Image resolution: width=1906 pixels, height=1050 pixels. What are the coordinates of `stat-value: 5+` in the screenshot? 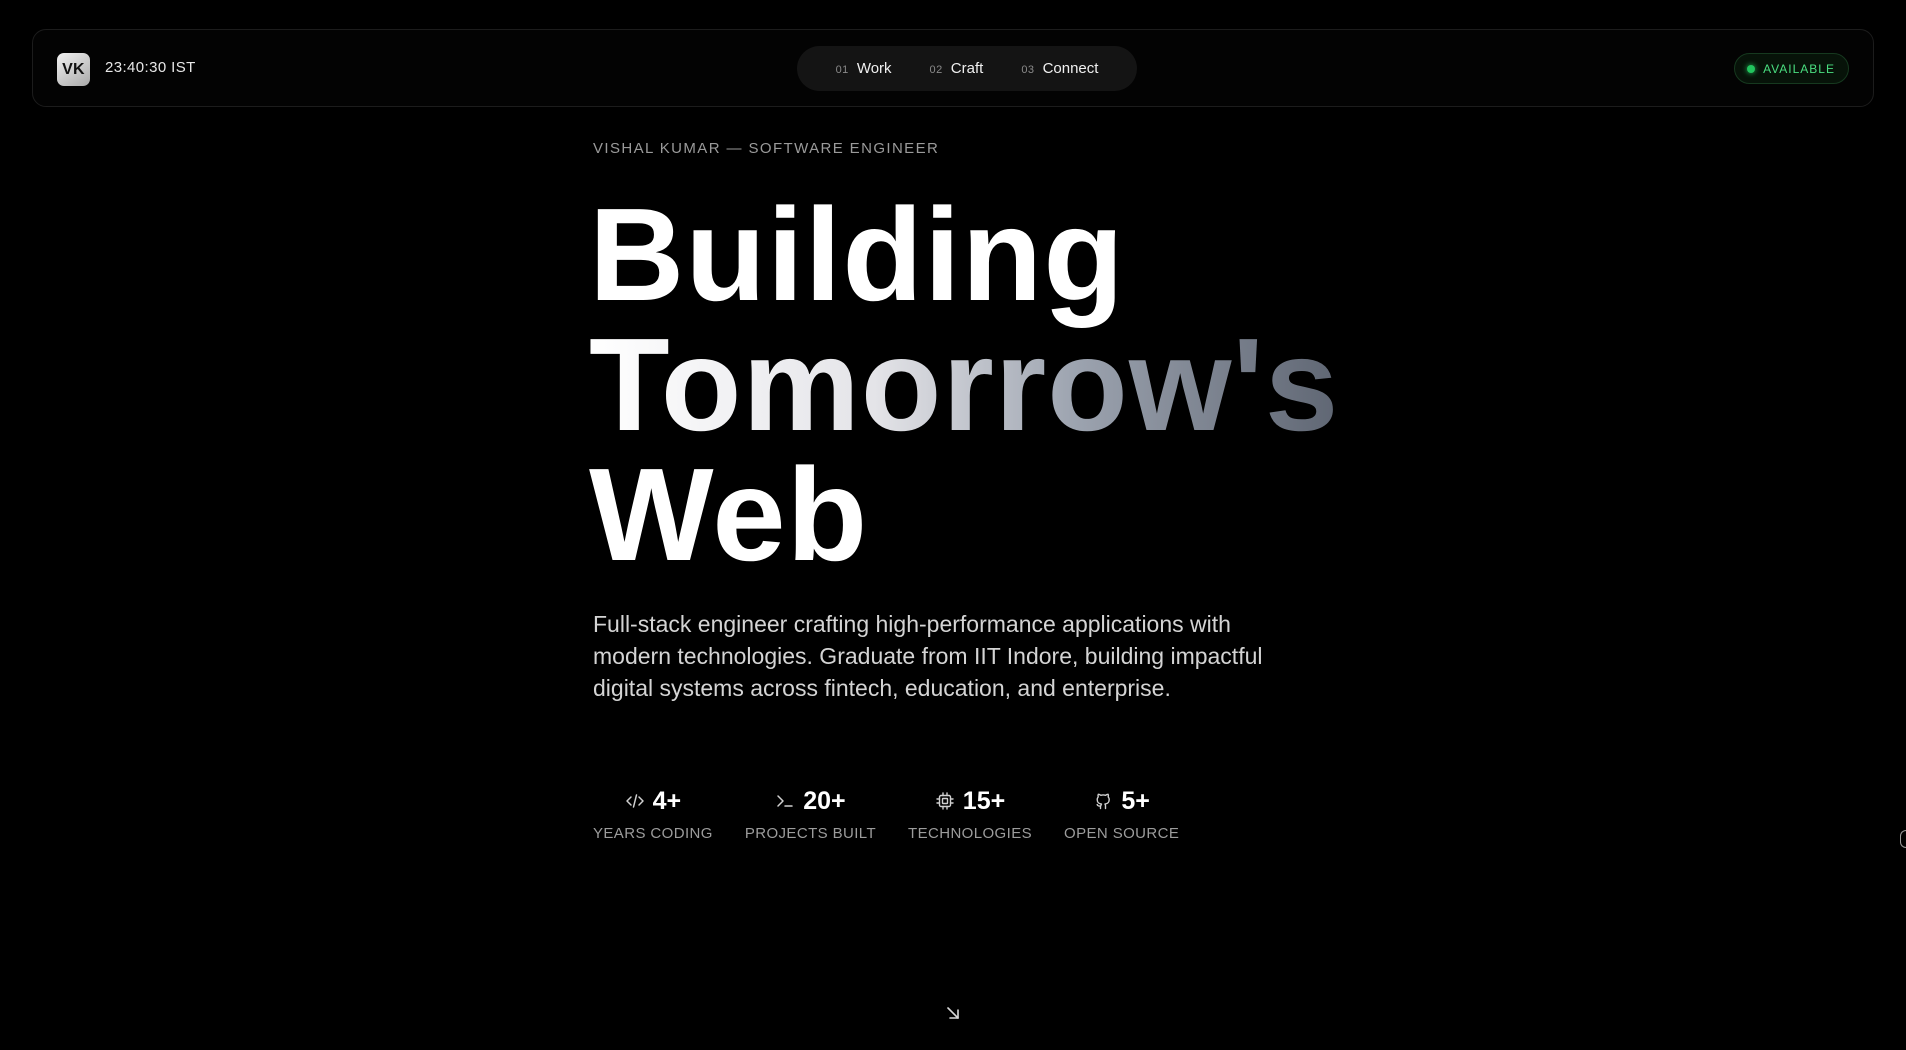 It's located at (1135, 800).